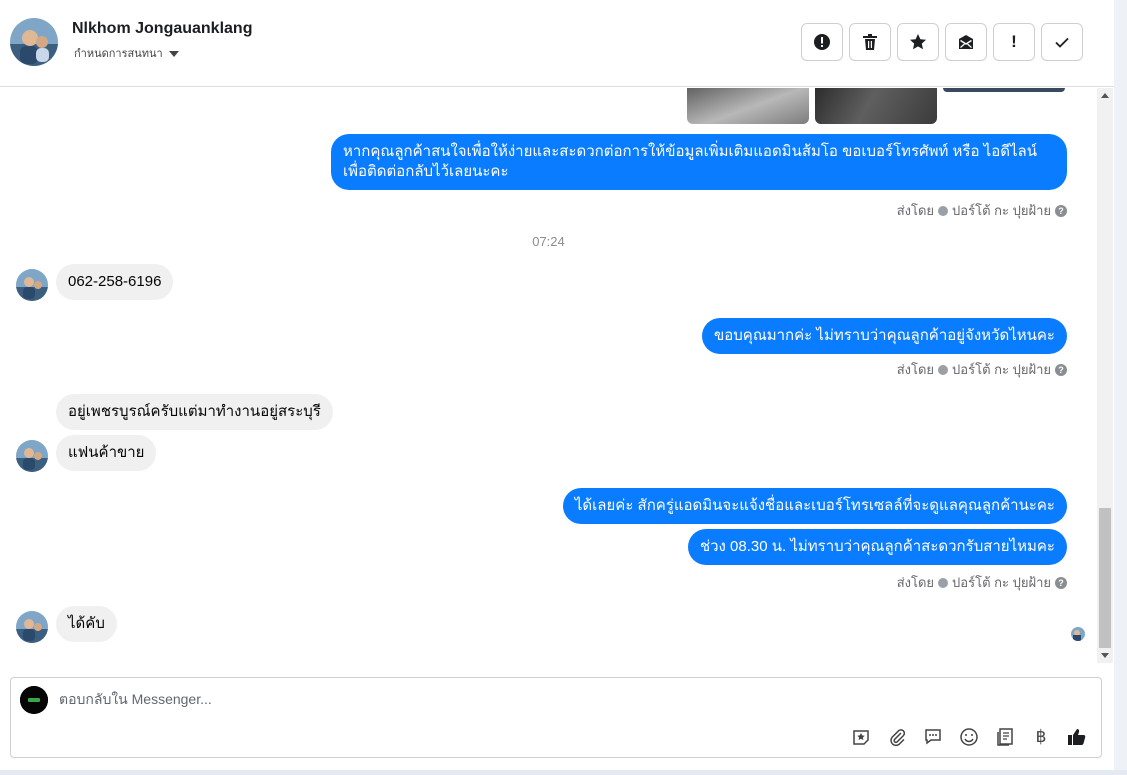 This screenshot has height=775, width=1127. What do you see at coordinates (1078, 634) in the screenshot?
I see `seen-indicator-avatar` at bounding box center [1078, 634].